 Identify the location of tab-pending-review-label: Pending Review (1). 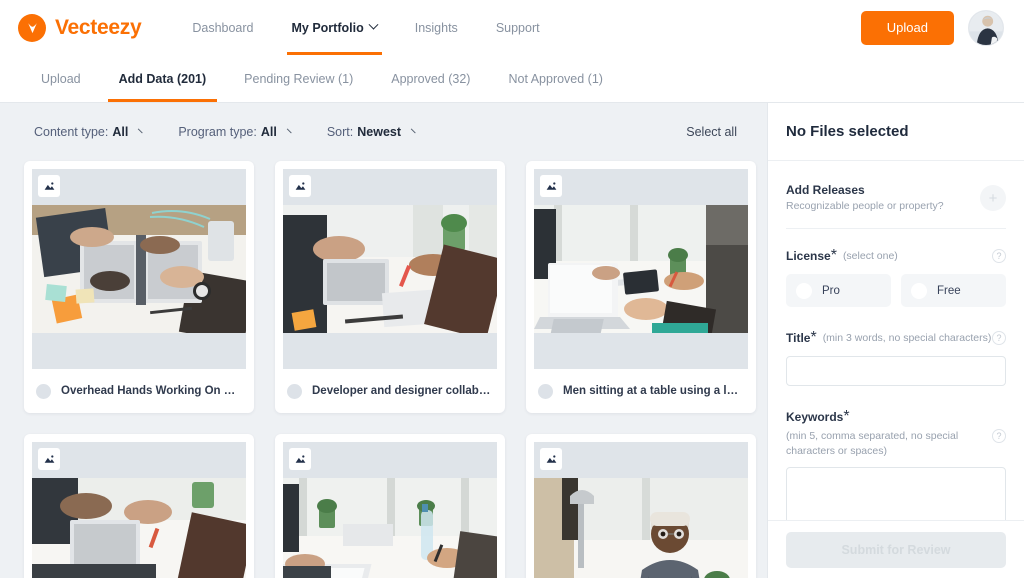
(299, 78).